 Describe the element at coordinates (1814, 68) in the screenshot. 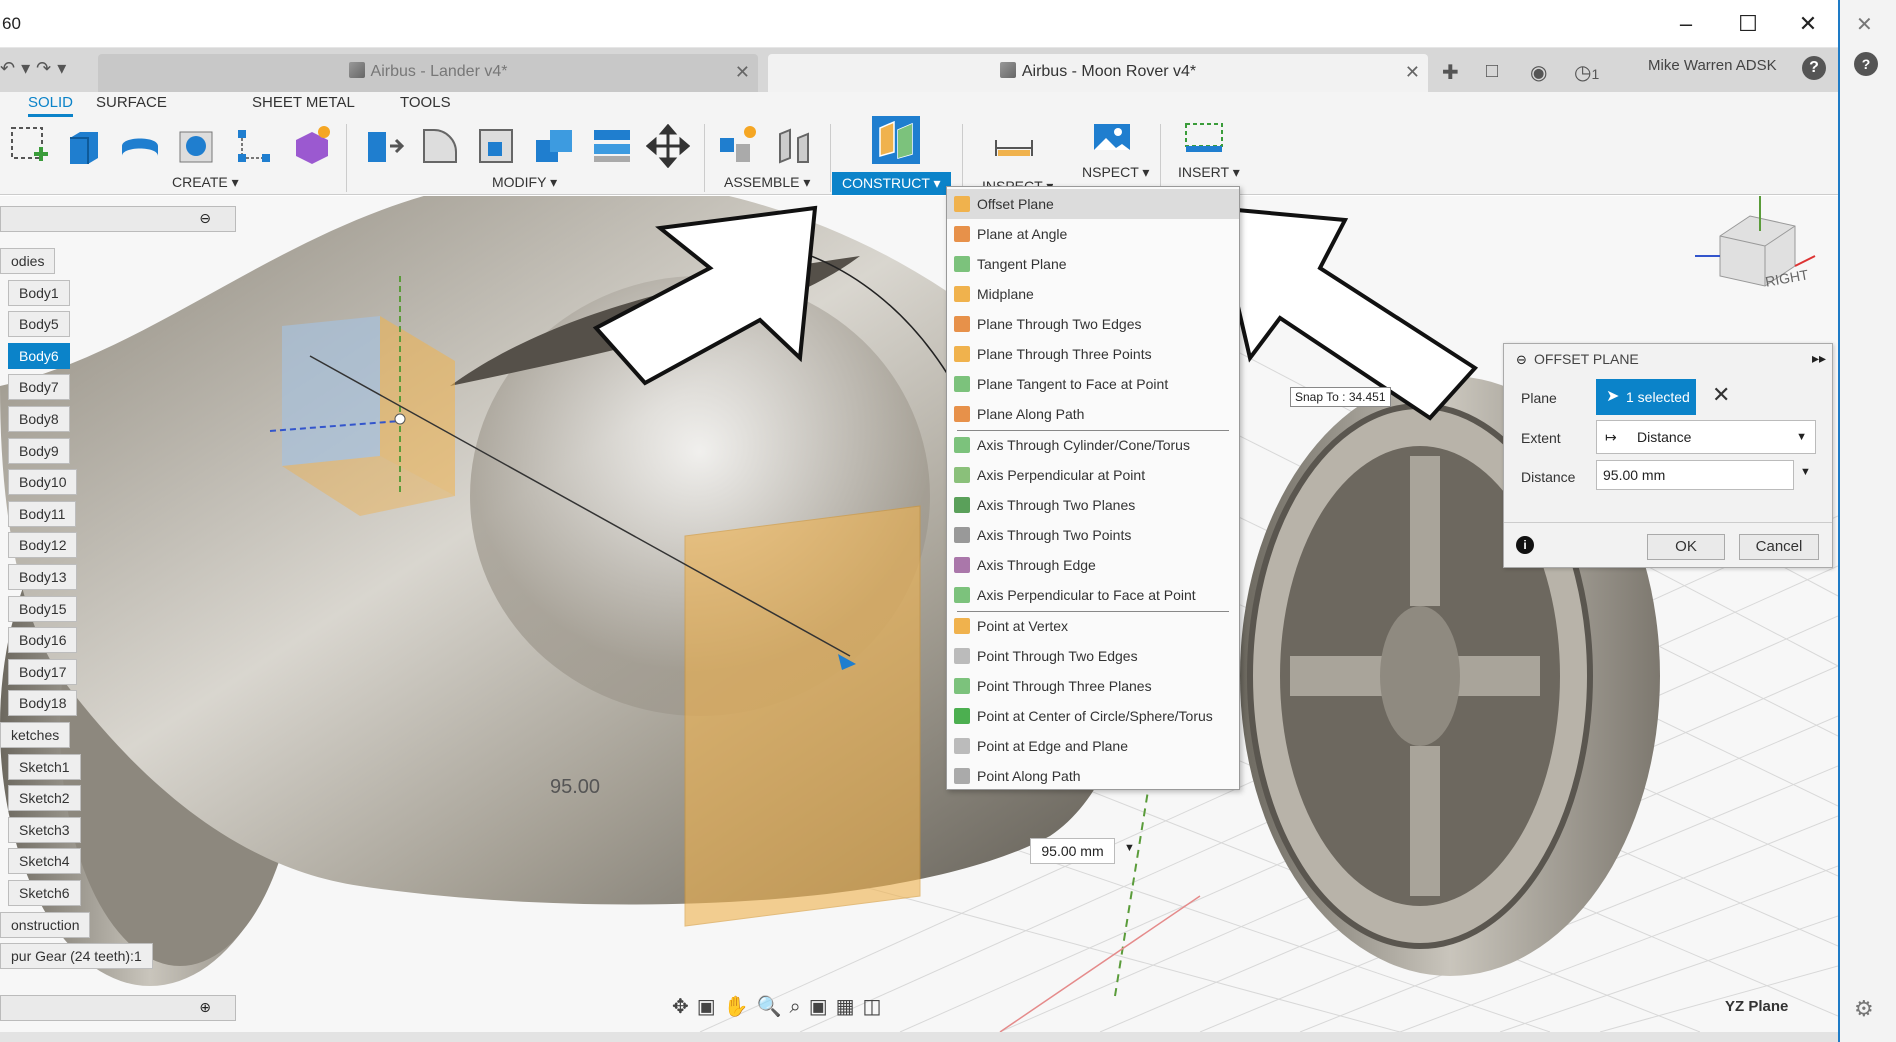

I see `help-icon: ?` at that location.